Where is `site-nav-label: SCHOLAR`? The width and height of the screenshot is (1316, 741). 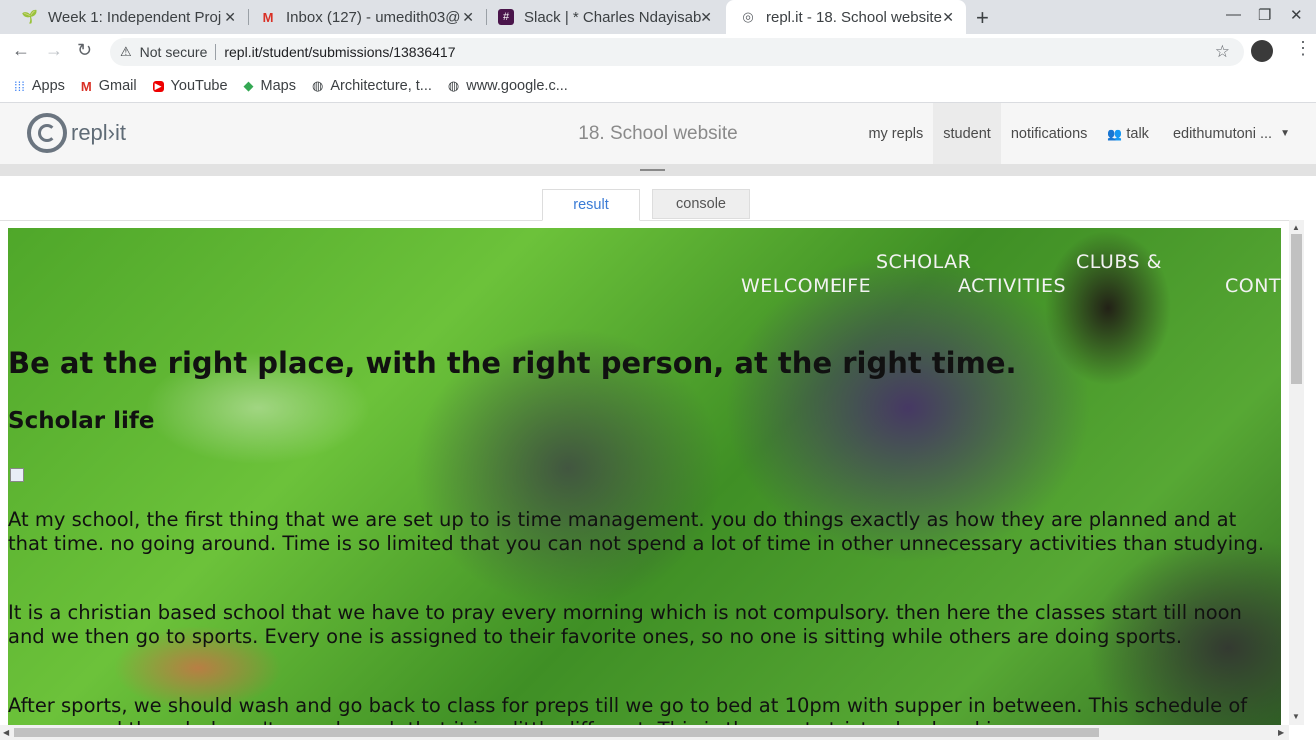 site-nav-label: SCHOLAR is located at coordinates (924, 262).